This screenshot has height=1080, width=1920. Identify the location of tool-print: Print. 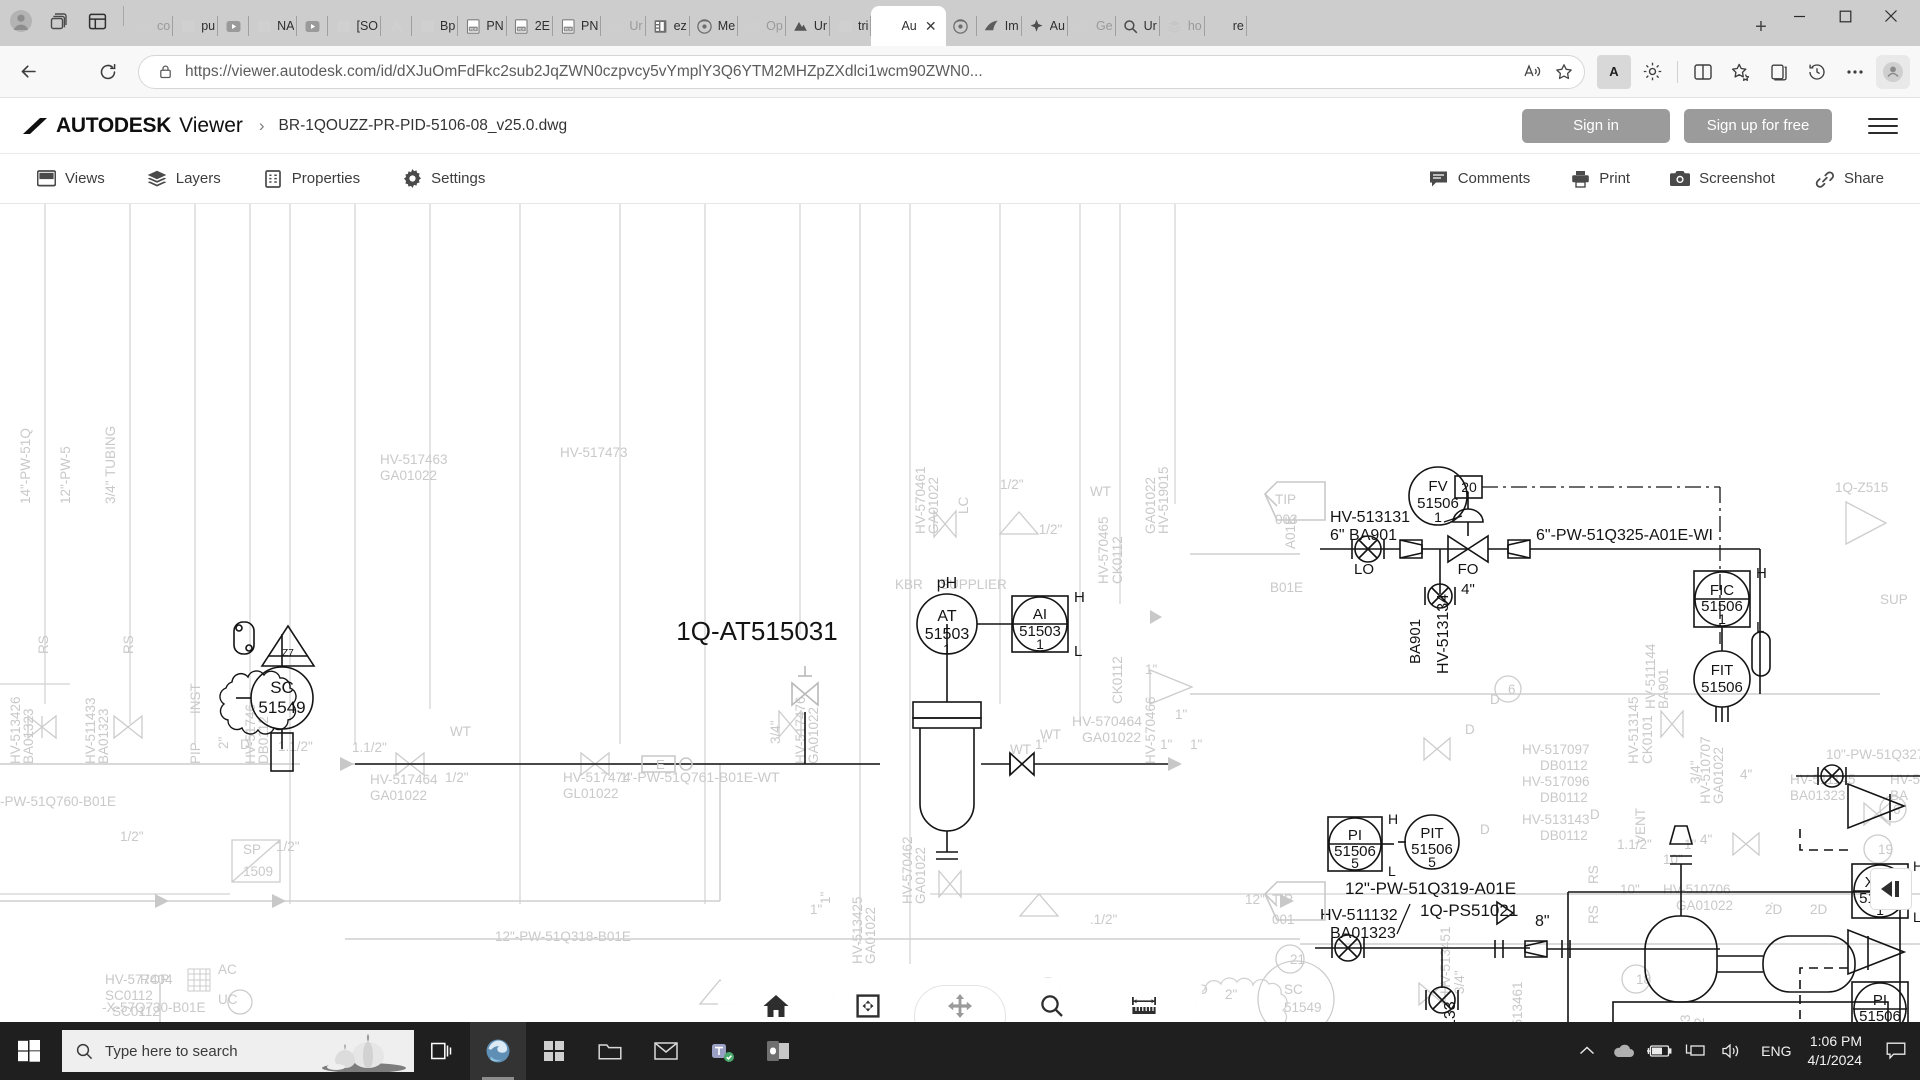
(1600, 179).